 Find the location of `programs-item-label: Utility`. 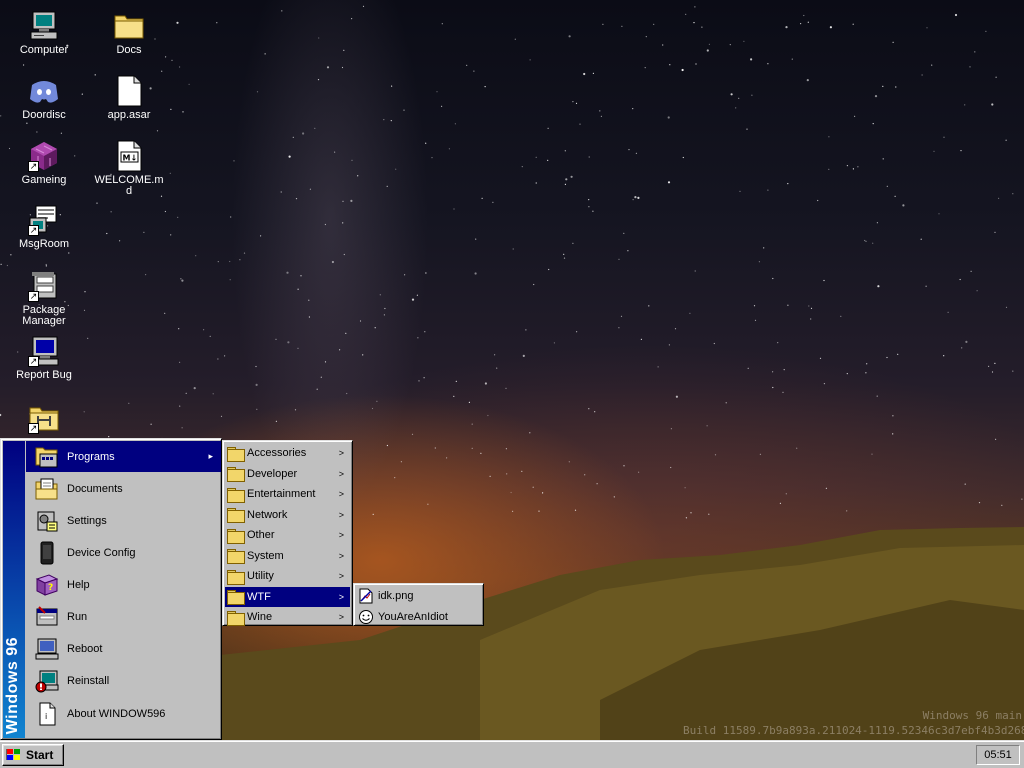

programs-item-label: Utility is located at coordinates (260, 576).